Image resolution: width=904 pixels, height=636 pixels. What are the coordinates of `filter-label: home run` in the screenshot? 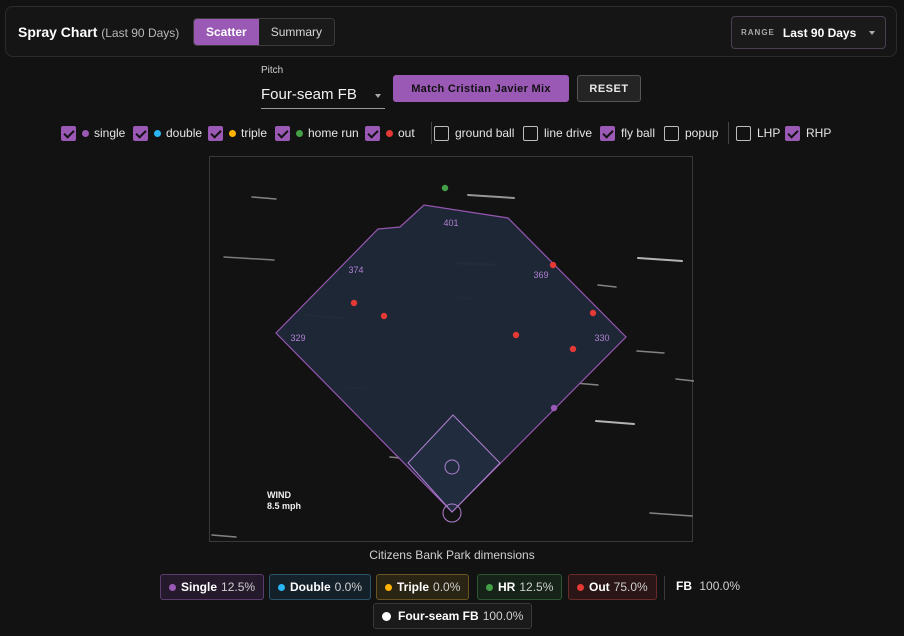 It's located at (333, 133).